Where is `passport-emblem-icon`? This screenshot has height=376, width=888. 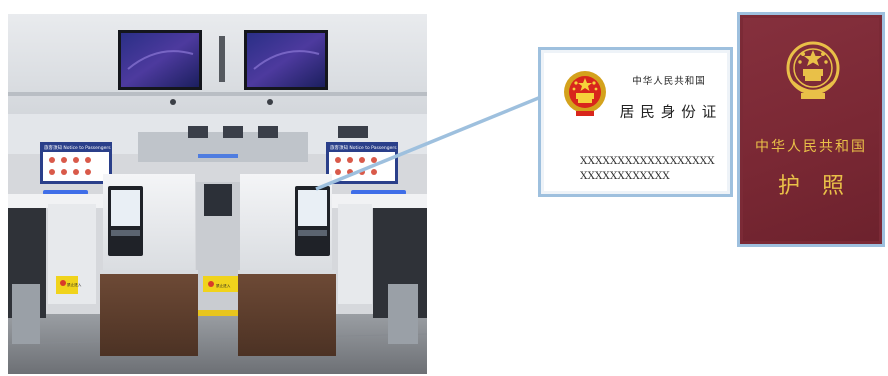
passport-emblem-icon is located at coordinates (813, 70).